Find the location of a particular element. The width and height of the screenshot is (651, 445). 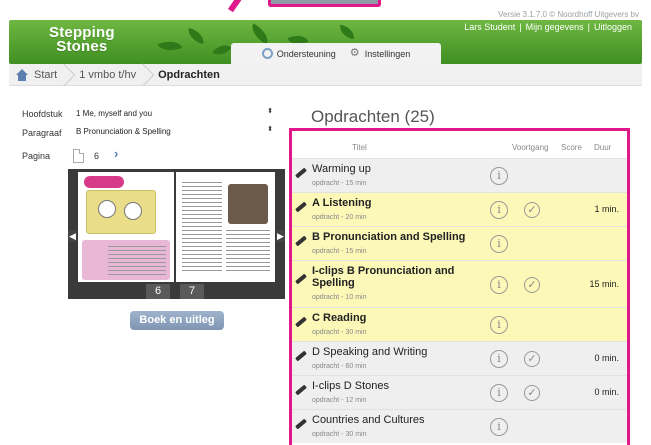

stepping-stones-logo: Stepping Stones is located at coordinates (82, 40).